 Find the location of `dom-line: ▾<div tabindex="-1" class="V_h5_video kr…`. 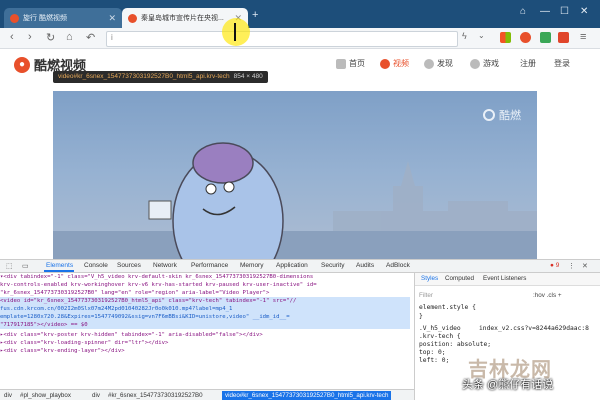

dom-line: ▾<div tabindex="-1" class="V_h5_video kr… is located at coordinates (205, 277).